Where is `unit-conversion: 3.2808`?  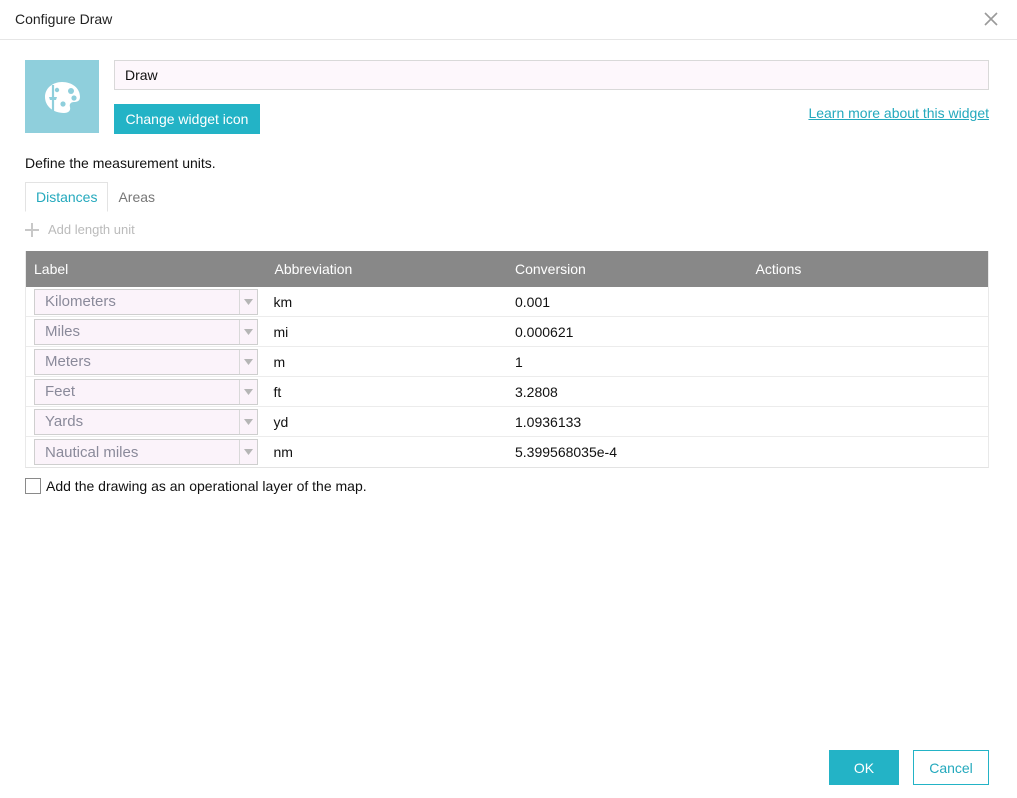
unit-conversion: 3.2808 is located at coordinates (627, 392).